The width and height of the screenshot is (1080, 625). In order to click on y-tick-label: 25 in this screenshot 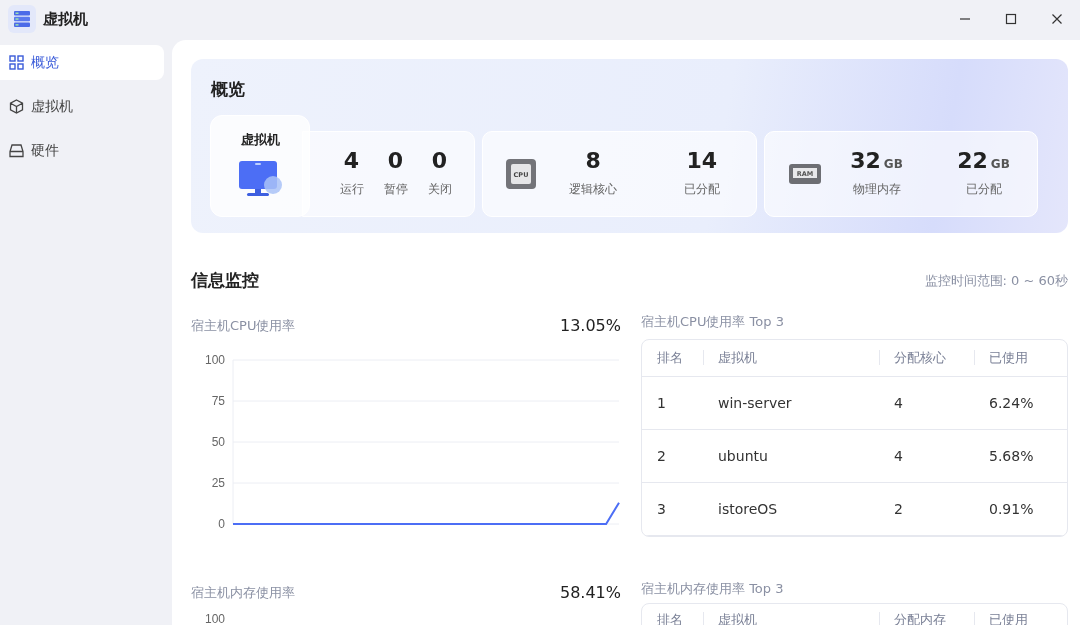, I will do `click(218, 482)`.